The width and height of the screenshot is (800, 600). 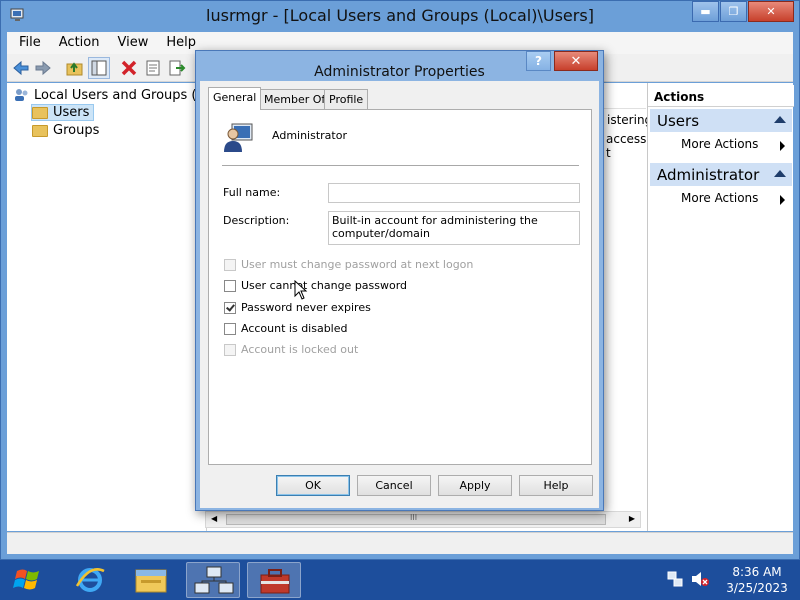 I want to click on description-label: Description:, so click(x=256, y=220).